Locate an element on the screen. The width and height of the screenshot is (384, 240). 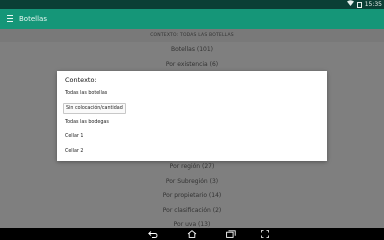
navigation-bar is located at coordinates (192, 234).